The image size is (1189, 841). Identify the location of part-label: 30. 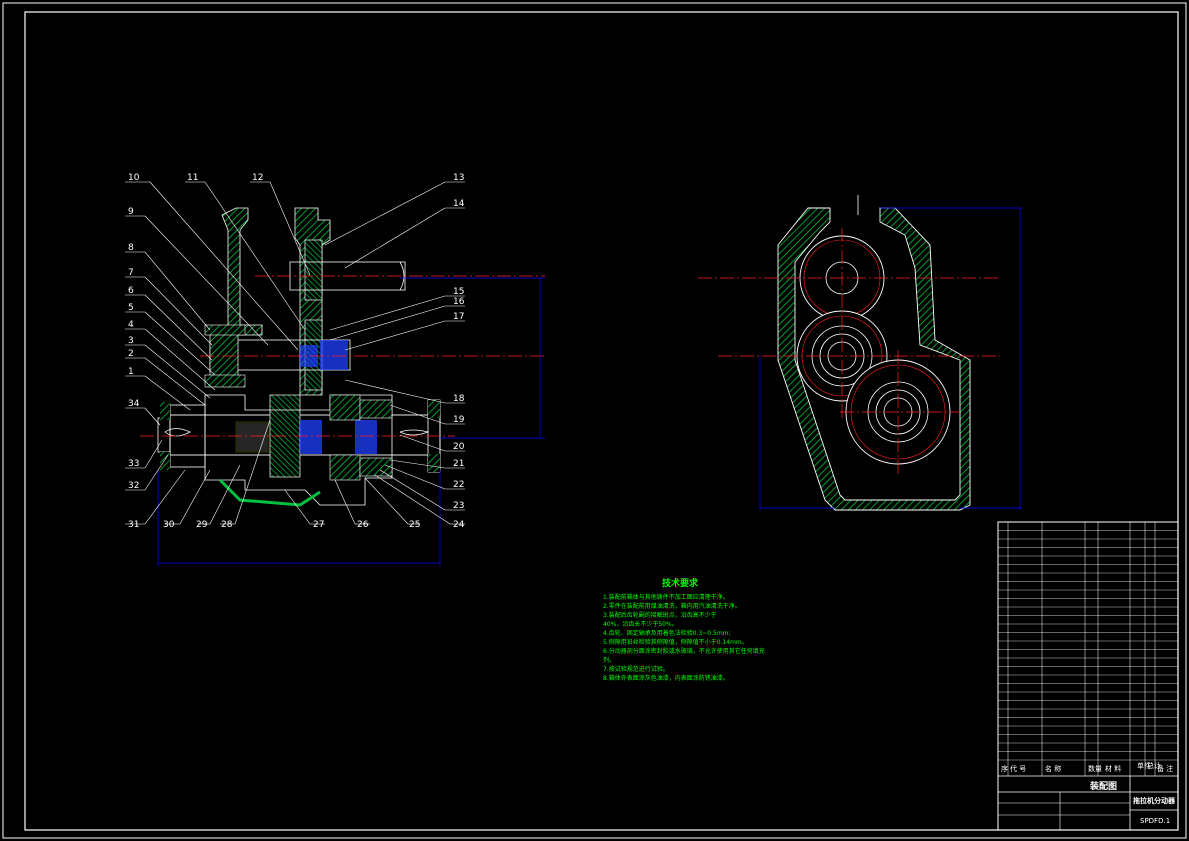
(169, 525).